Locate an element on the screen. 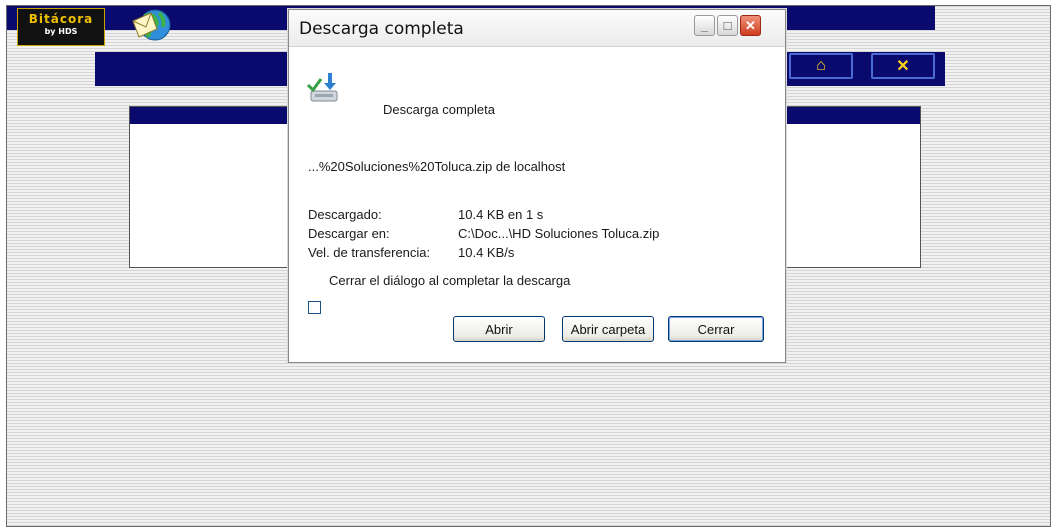 The width and height of the screenshot is (1055, 531). home-nav-button: ⌂ is located at coordinates (821, 66).